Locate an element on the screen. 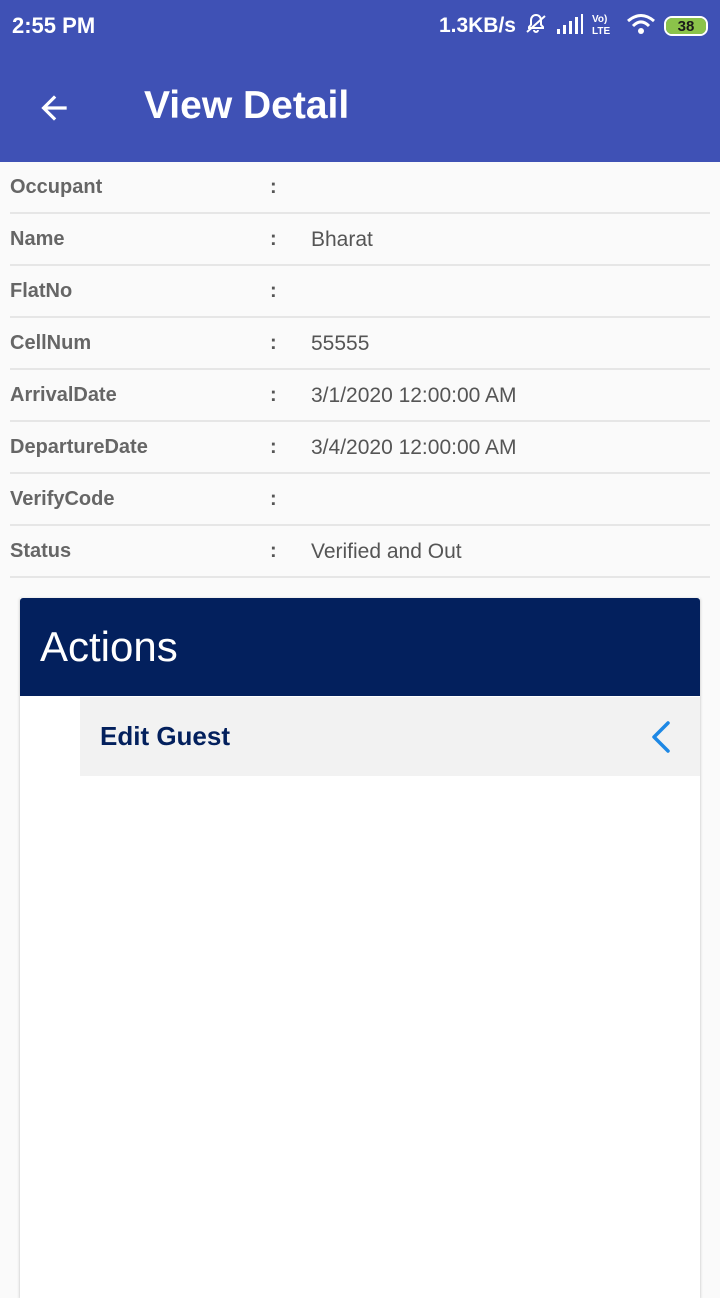 This screenshot has height=1298, width=720. detail-row-name: Name : Bharat is located at coordinates (360, 240).